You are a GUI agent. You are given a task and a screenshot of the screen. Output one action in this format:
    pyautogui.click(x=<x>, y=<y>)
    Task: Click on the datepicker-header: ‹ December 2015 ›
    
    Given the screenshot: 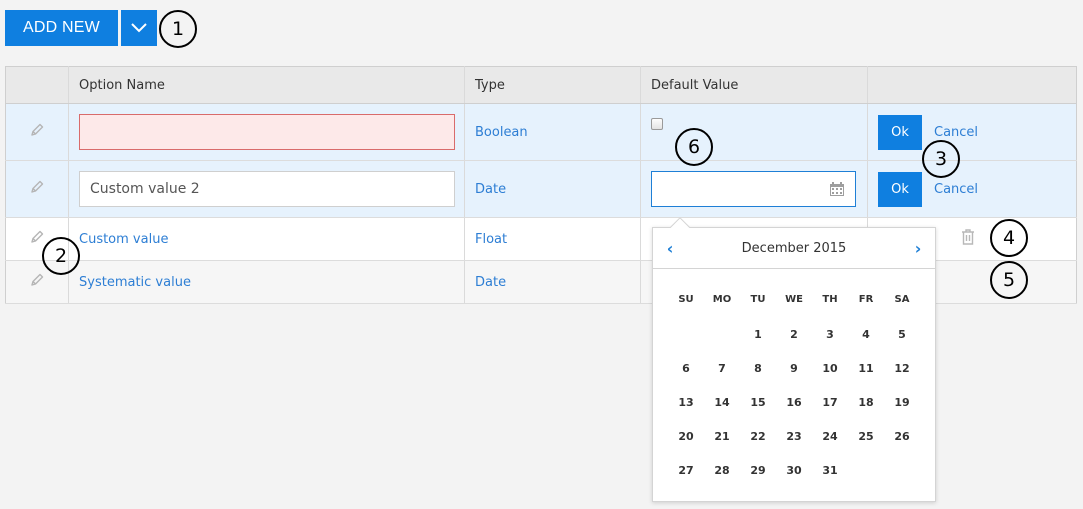 What is the action you would take?
    pyautogui.click(x=794, y=248)
    